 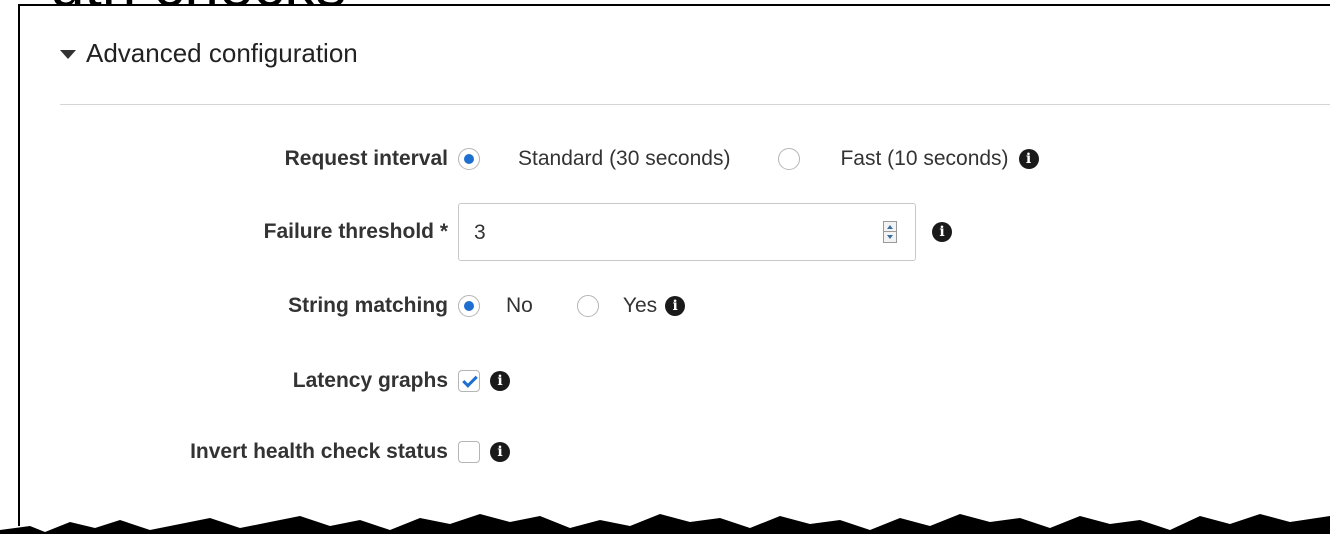 I want to click on radio-fast-label: Fast (10 seconds), so click(x=924, y=159).